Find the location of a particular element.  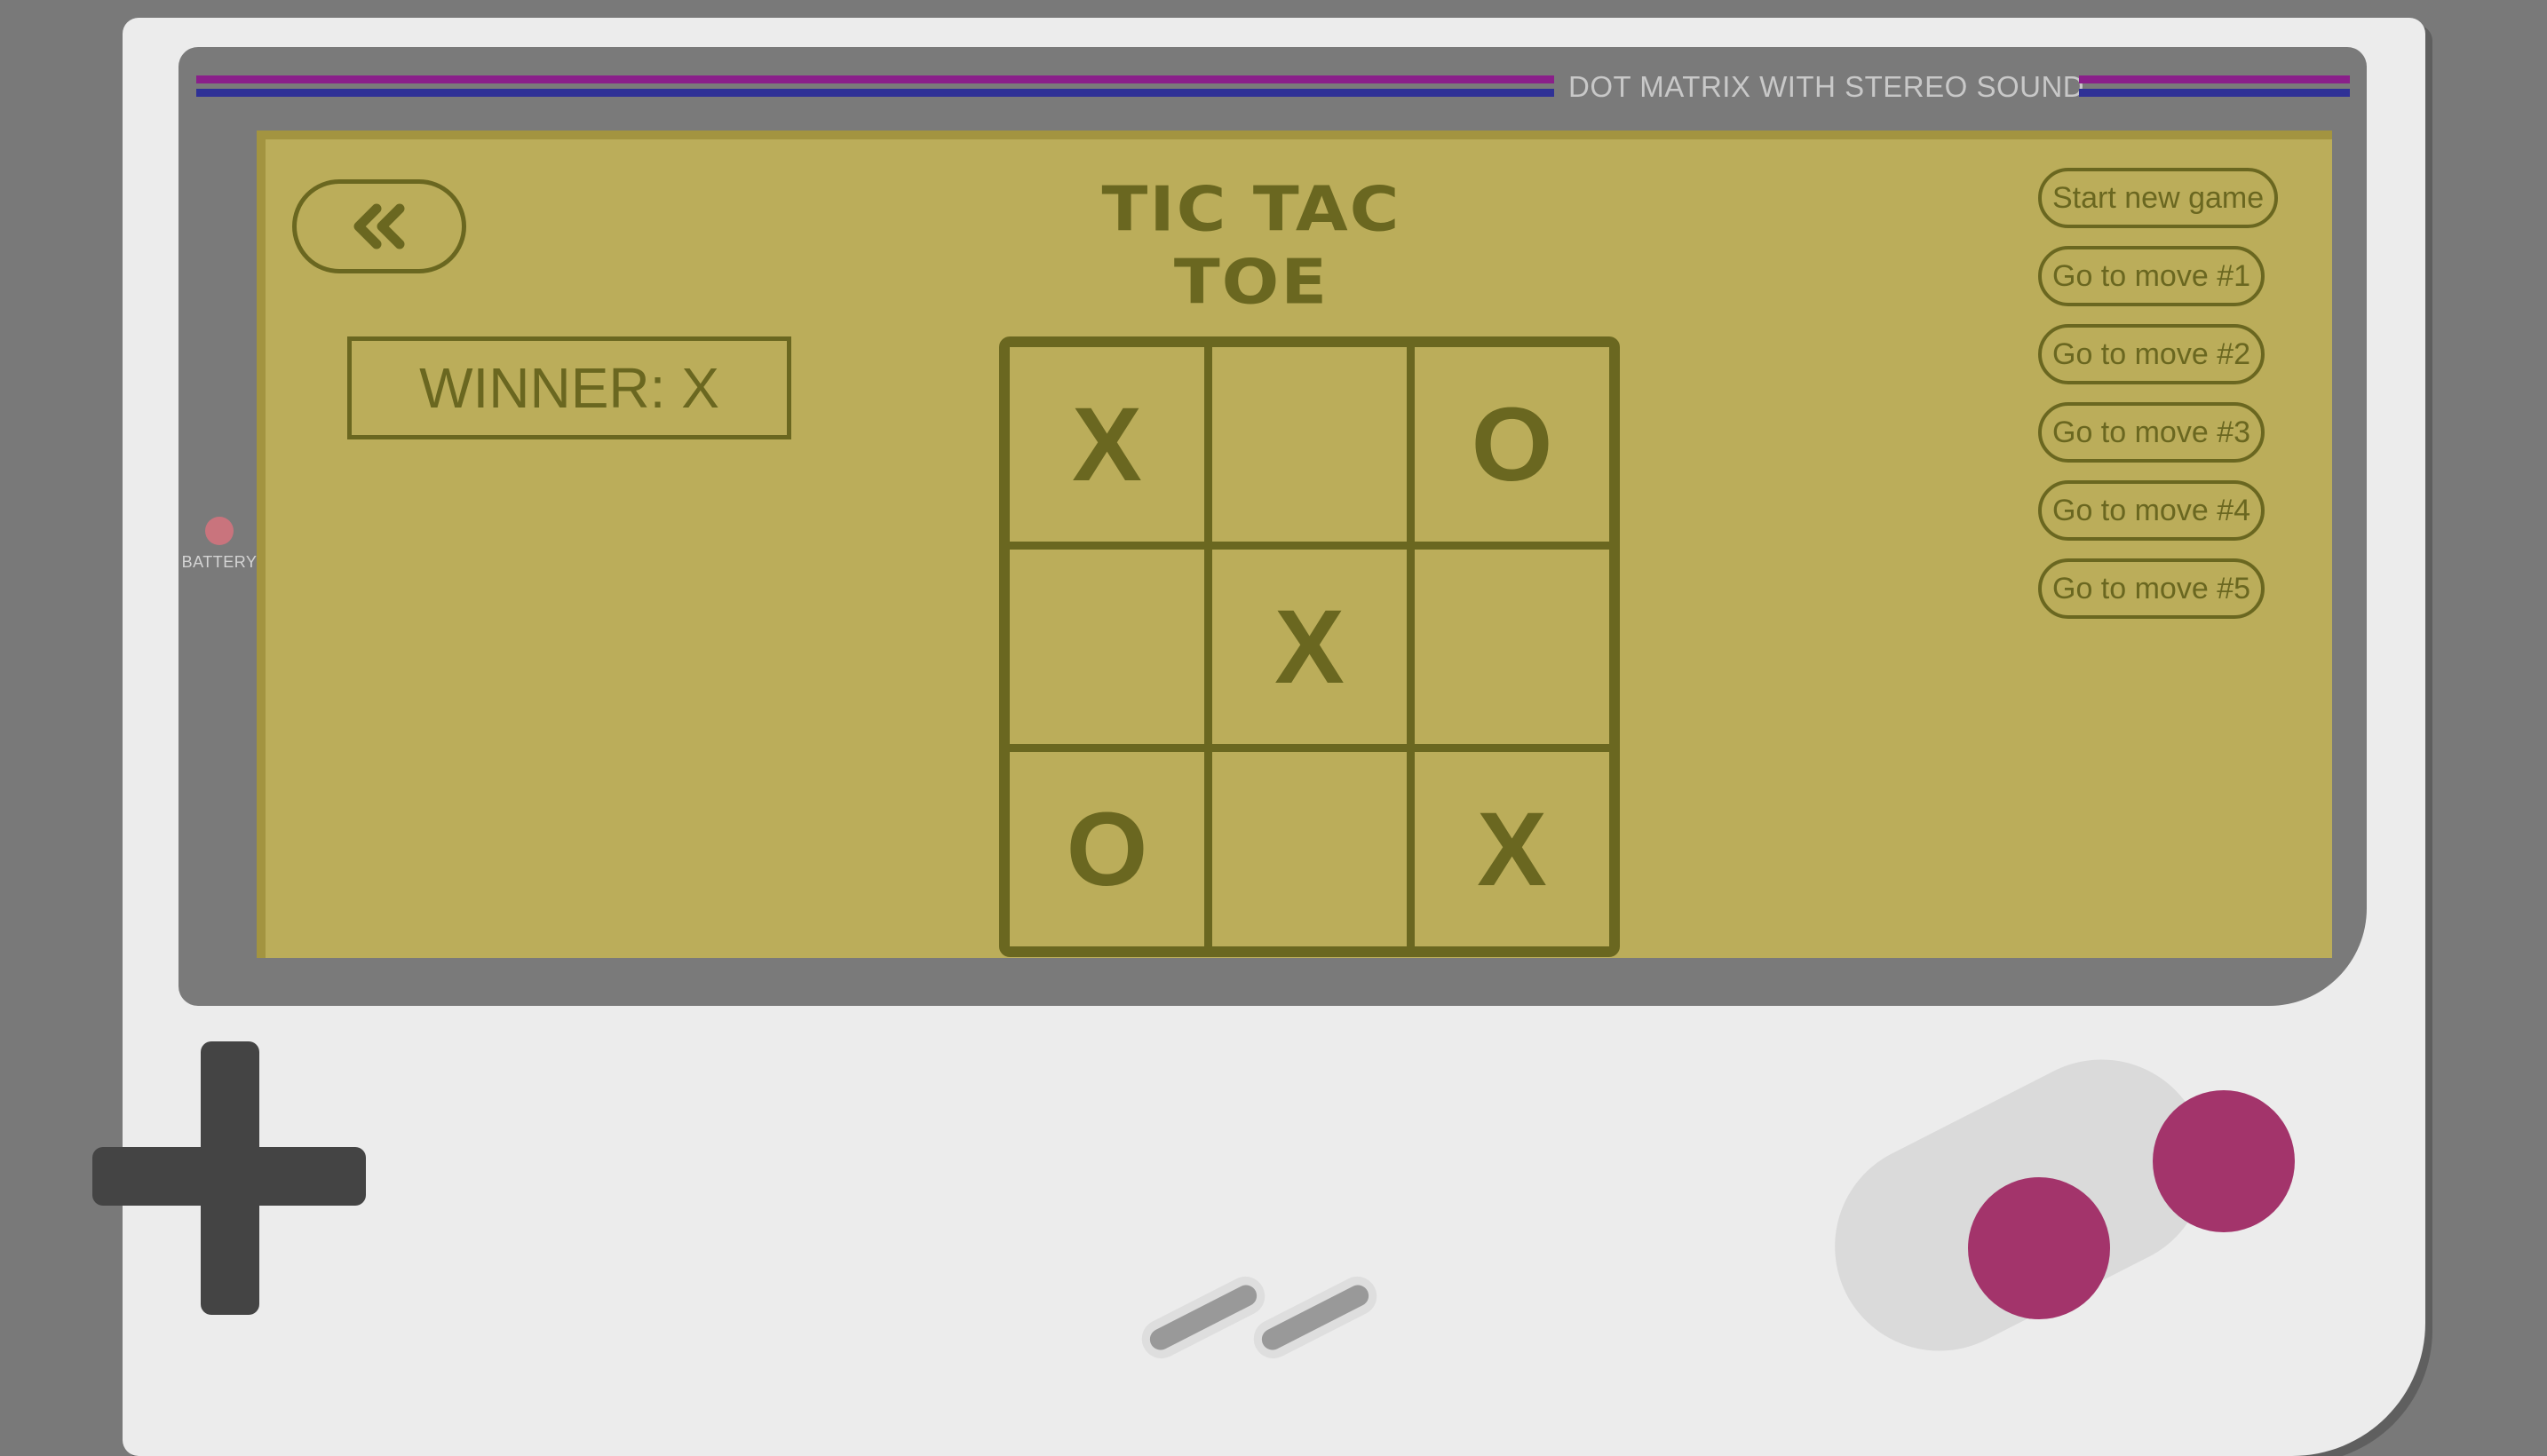

board-cell-1-1: X is located at coordinates (1309, 647).